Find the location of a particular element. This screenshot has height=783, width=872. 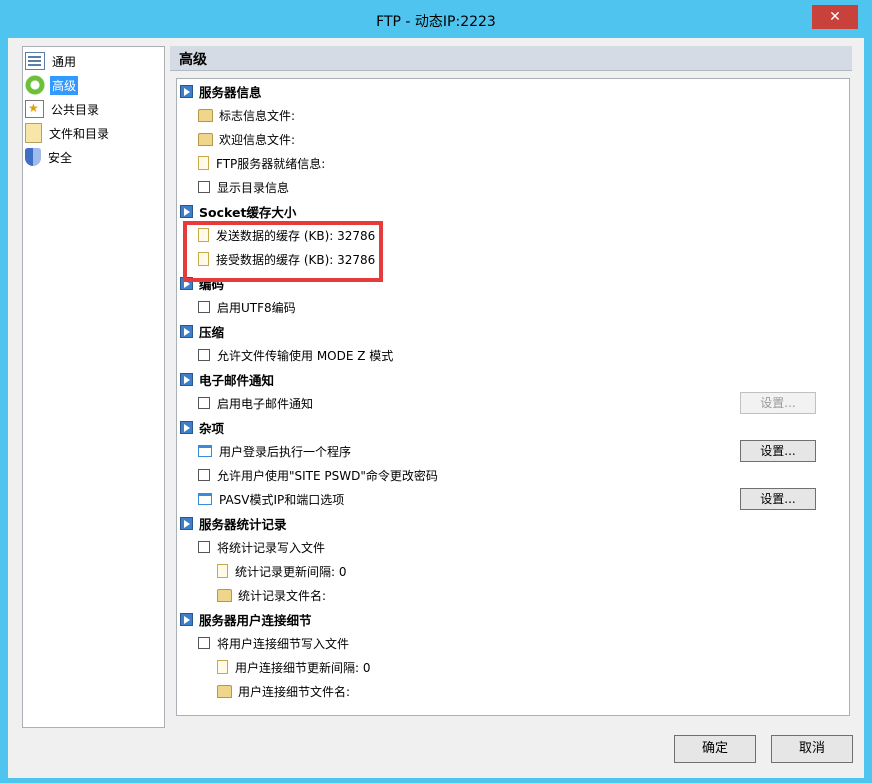

nav-item-files-dirs: 文件和目录 is located at coordinates (93, 133).